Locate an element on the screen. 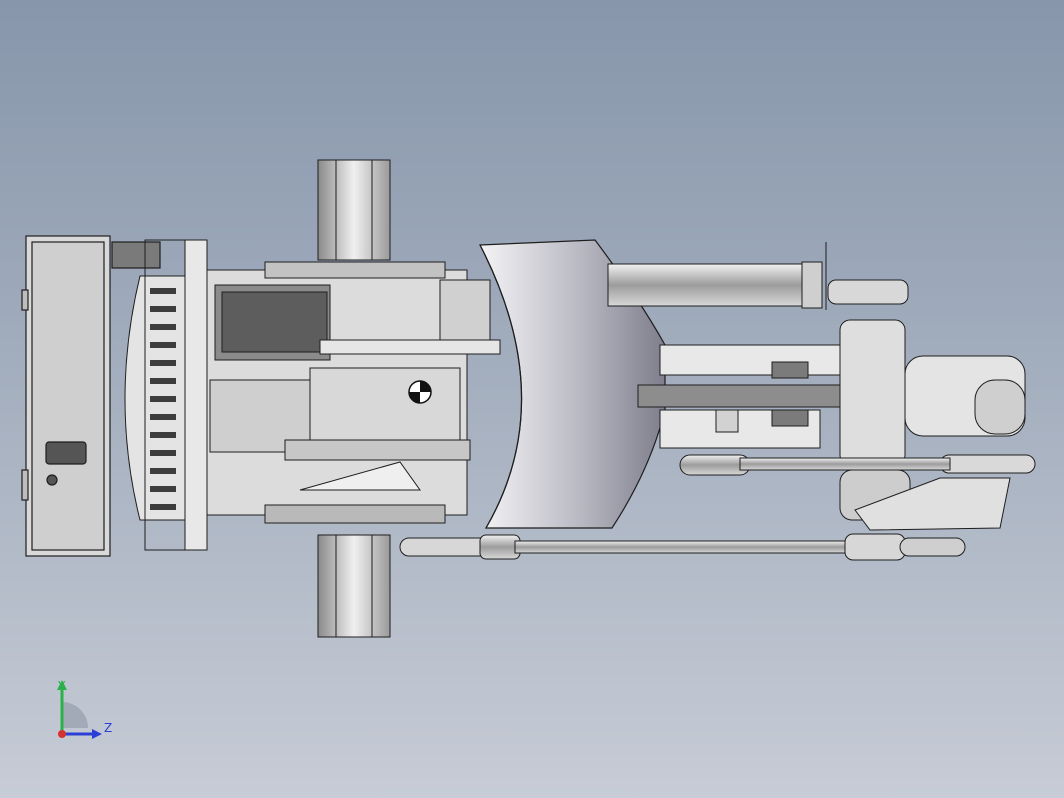  z-axis-arrow is located at coordinates (97, 734).